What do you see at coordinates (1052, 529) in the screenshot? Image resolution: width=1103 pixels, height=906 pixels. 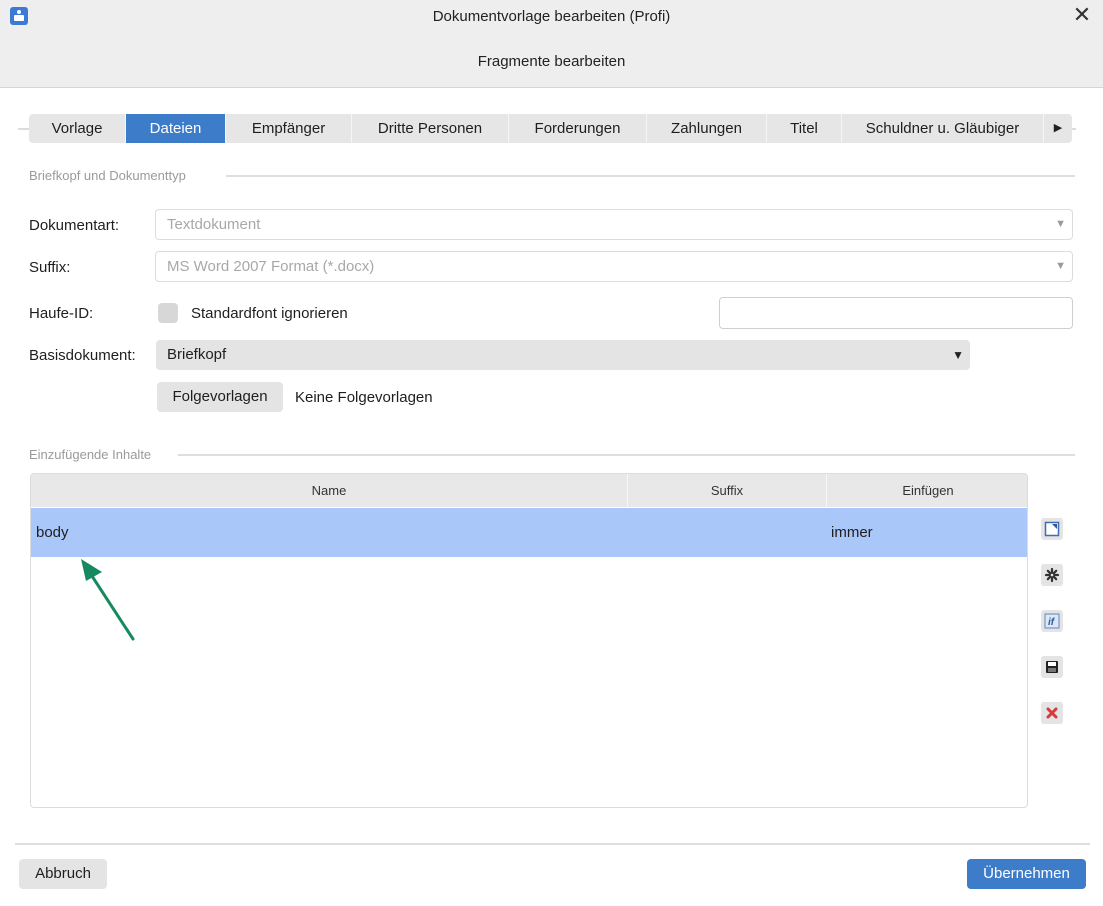 I see `edit-icon` at bounding box center [1052, 529].